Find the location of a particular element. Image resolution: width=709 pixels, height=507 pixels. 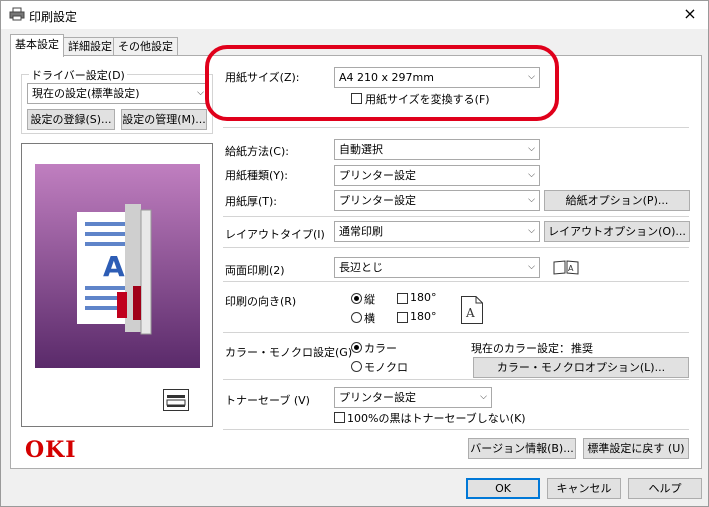

document-preview-icon: A is located at coordinates (114, 269).